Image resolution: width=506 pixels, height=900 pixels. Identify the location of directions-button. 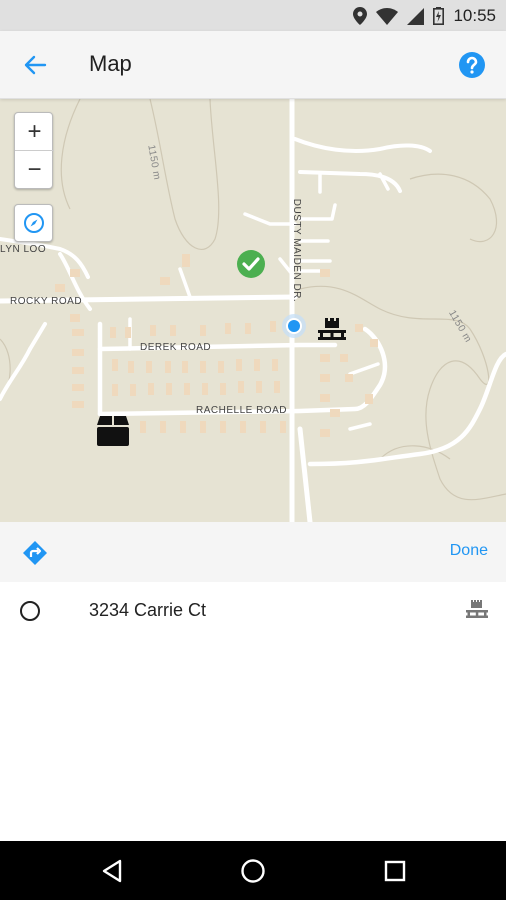
(35, 553).